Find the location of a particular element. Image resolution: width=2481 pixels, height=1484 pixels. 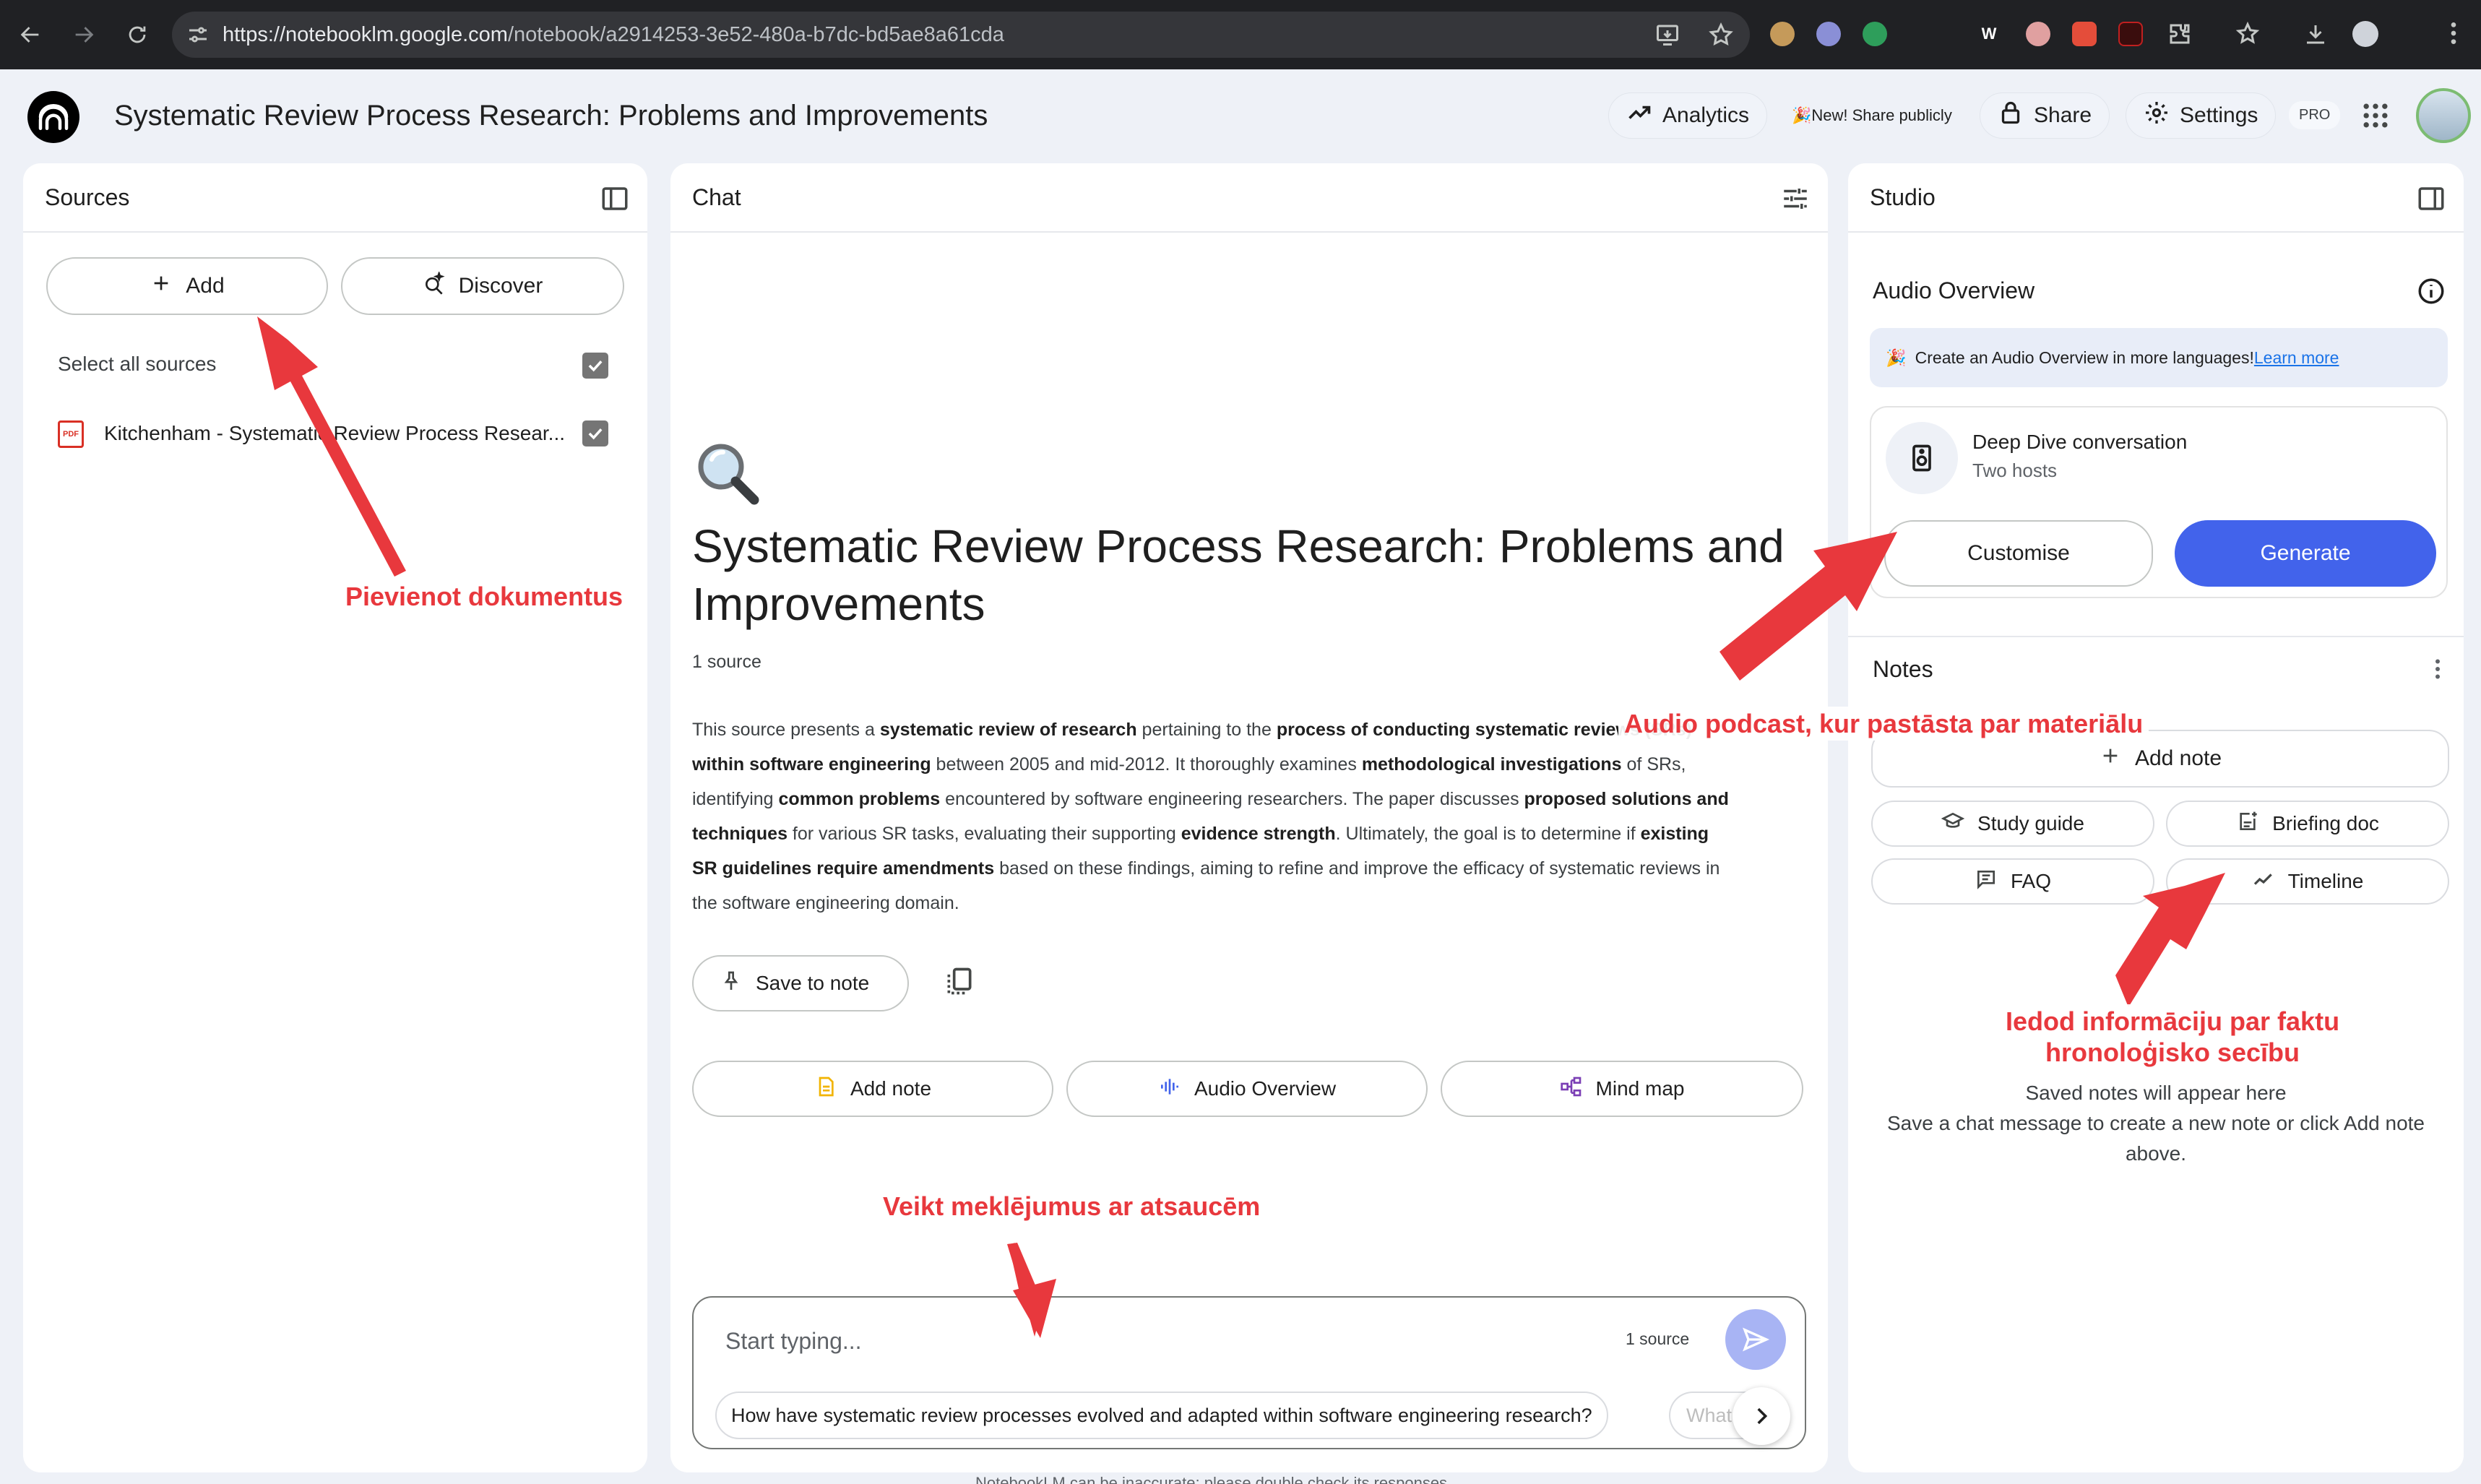

input-source-count: 1 source is located at coordinates (1658, 1338).